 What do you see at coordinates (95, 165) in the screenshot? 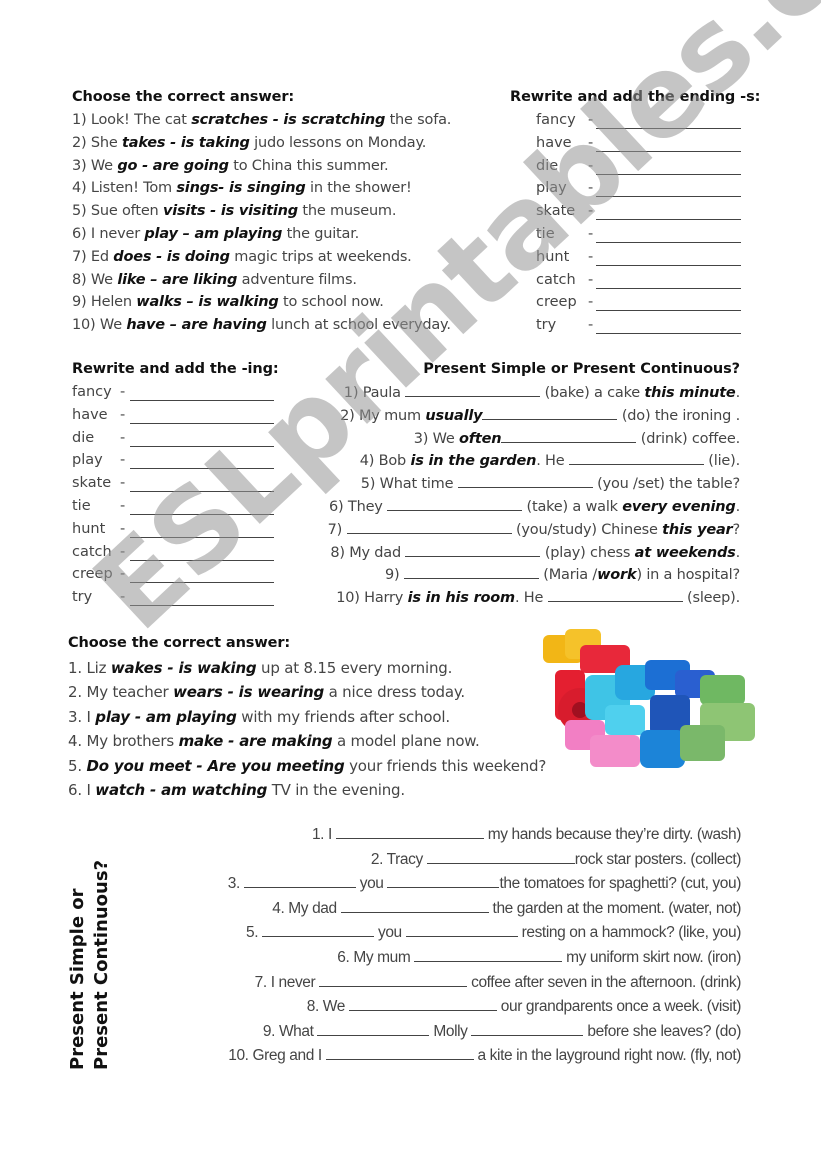
I see `item-text: 3) We` at bounding box center [95, 165].